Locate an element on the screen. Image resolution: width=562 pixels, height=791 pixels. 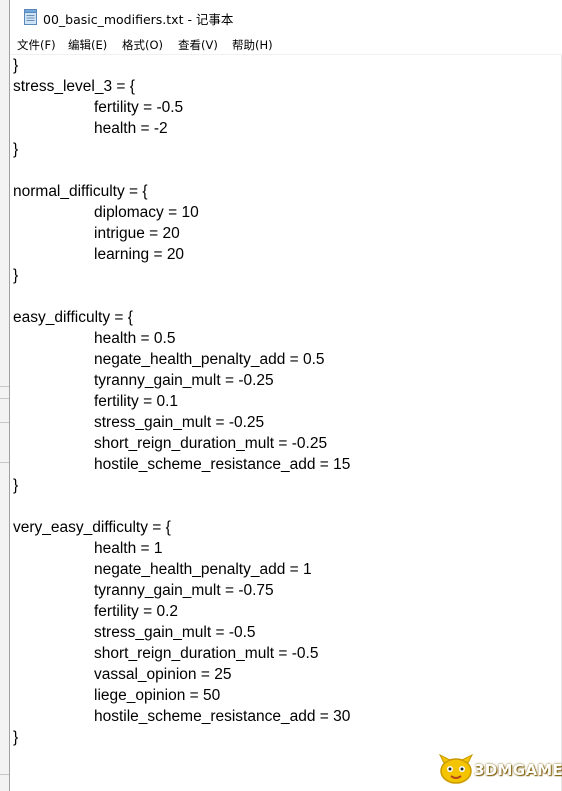
text-line: hostile_scheme_resistance_add = 15 is located at coordinates (222, 464).